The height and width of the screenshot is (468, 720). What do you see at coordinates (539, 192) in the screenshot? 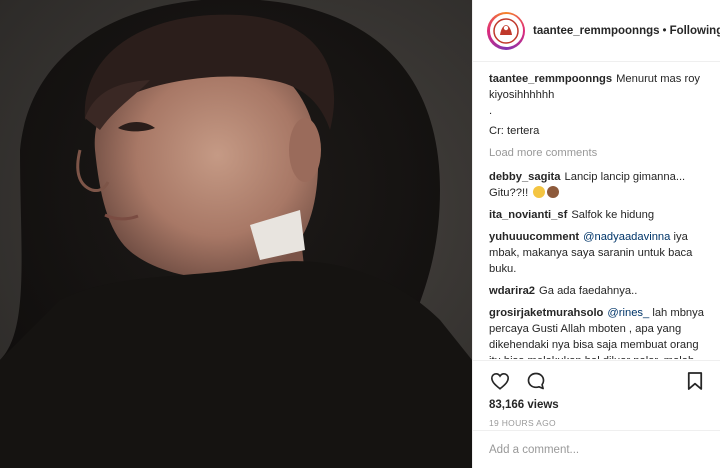
I see `confused-face-emoji-icon` at bounding box center [539, 192].